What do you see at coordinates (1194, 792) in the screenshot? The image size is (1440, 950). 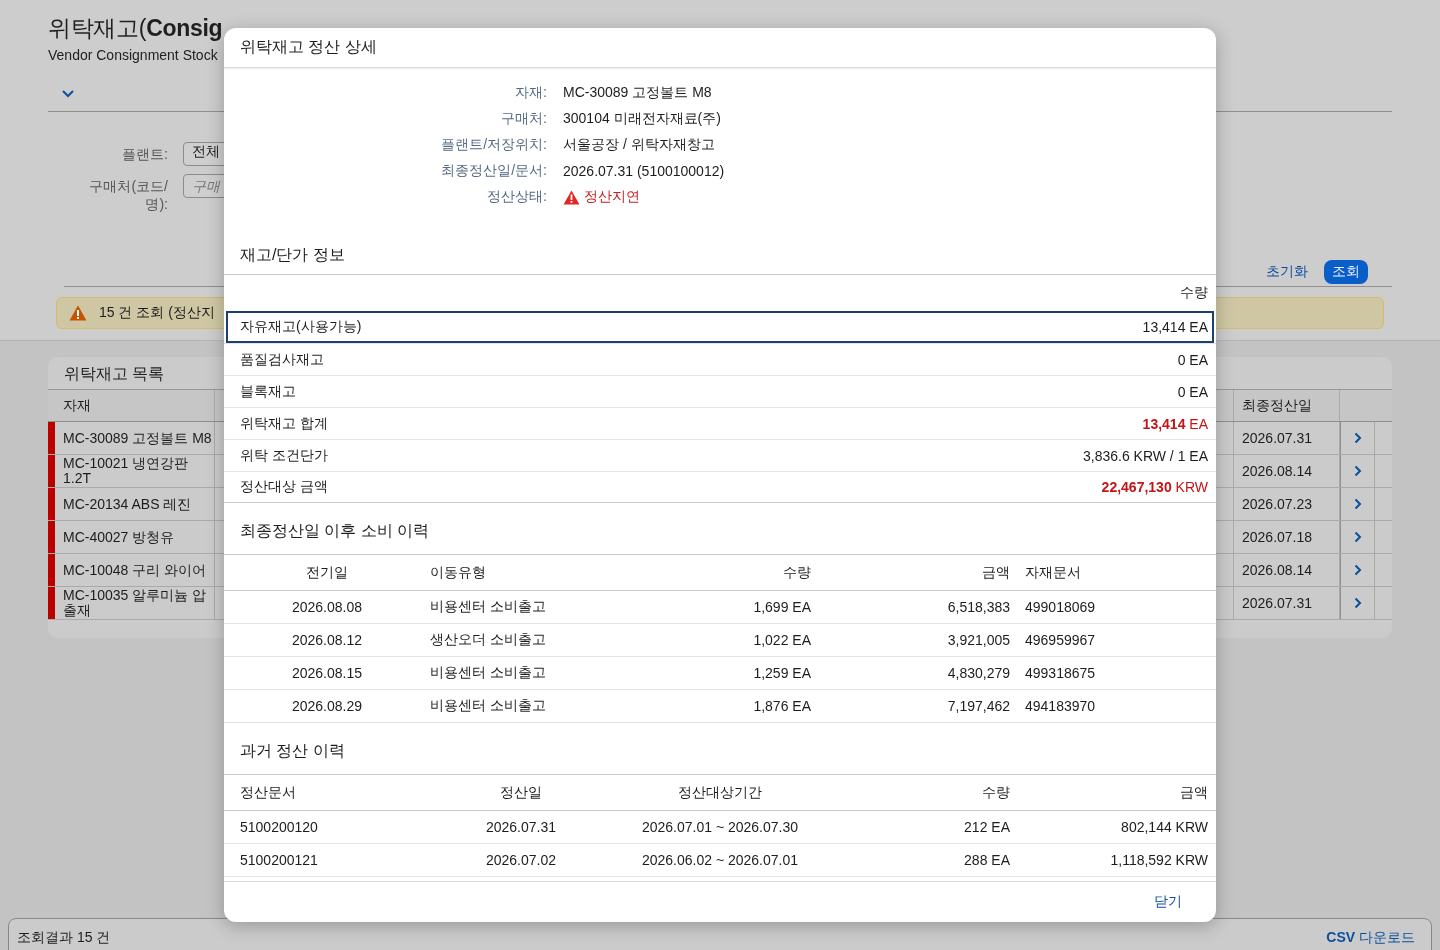 I see `column-header: 금액` at bounding box center [1194, 792].